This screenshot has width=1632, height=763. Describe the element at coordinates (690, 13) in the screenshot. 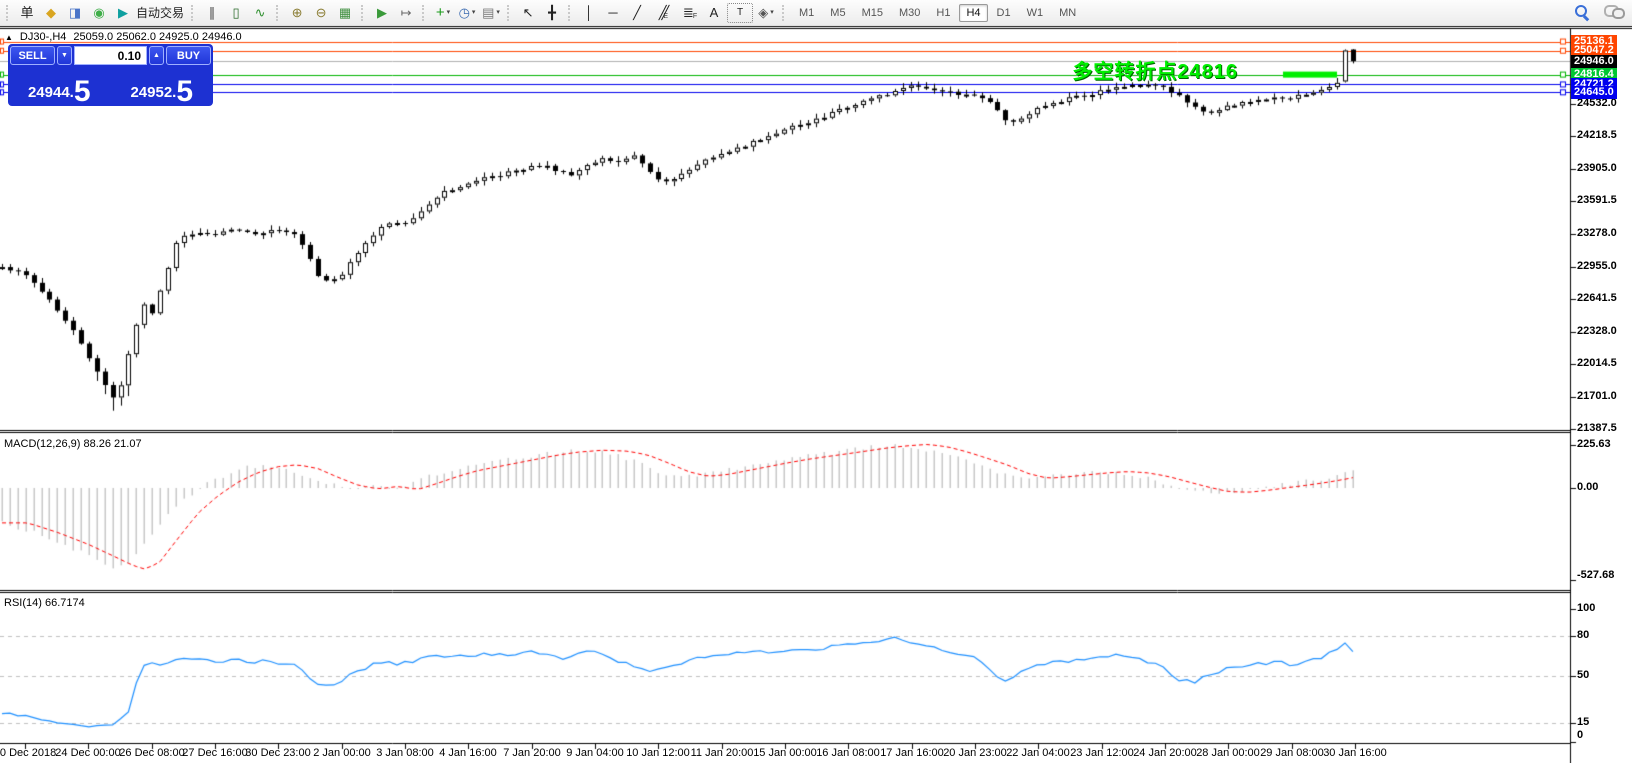

I see `fibonacci-icon: ≣ F` at that location.